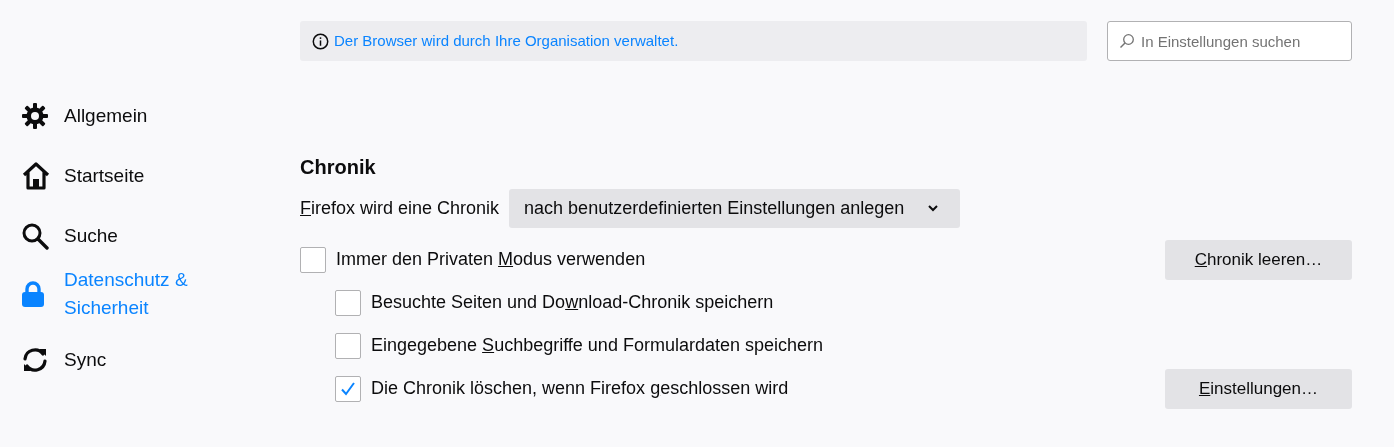  What do you see at coordinates (35, 360) in the screenshot?
I see `sync-icon` at bounding box center [35, 360].